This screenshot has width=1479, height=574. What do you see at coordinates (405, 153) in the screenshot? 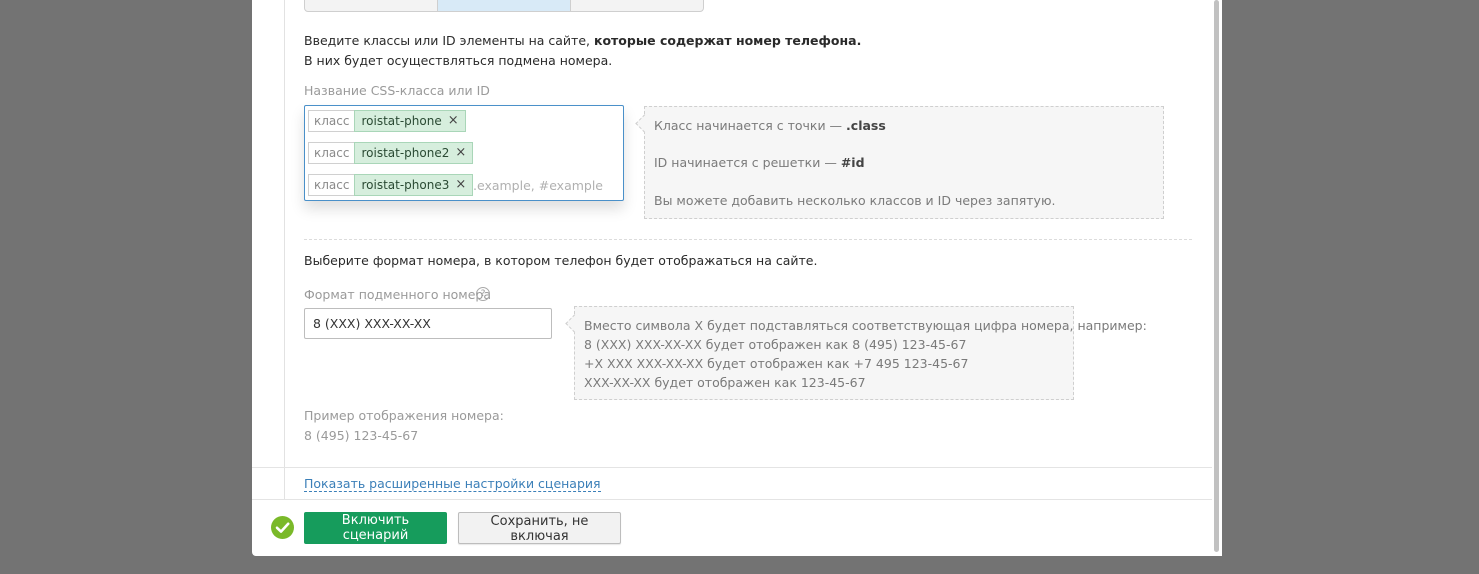
I see `tag-value: roistat-phone2` at bounding box center [405, 153].